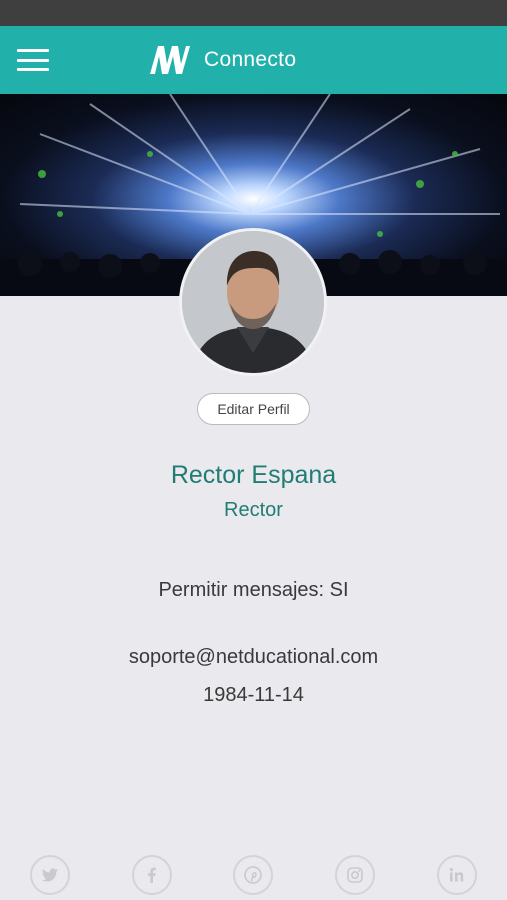  I want to click on menu-button, so click(33, 60).